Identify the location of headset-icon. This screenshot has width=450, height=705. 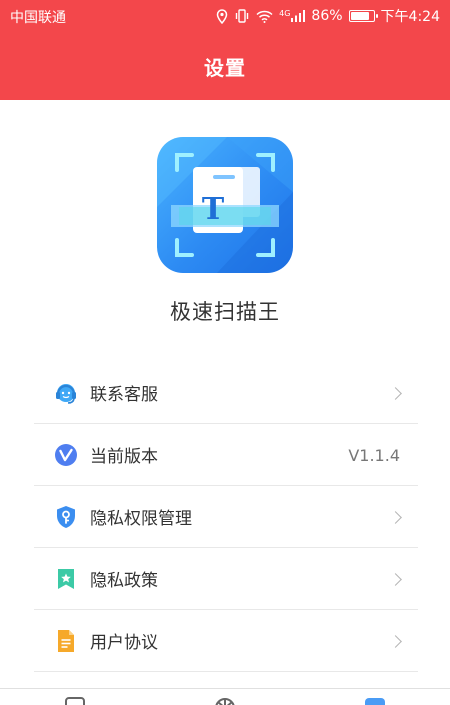
(66, 393).